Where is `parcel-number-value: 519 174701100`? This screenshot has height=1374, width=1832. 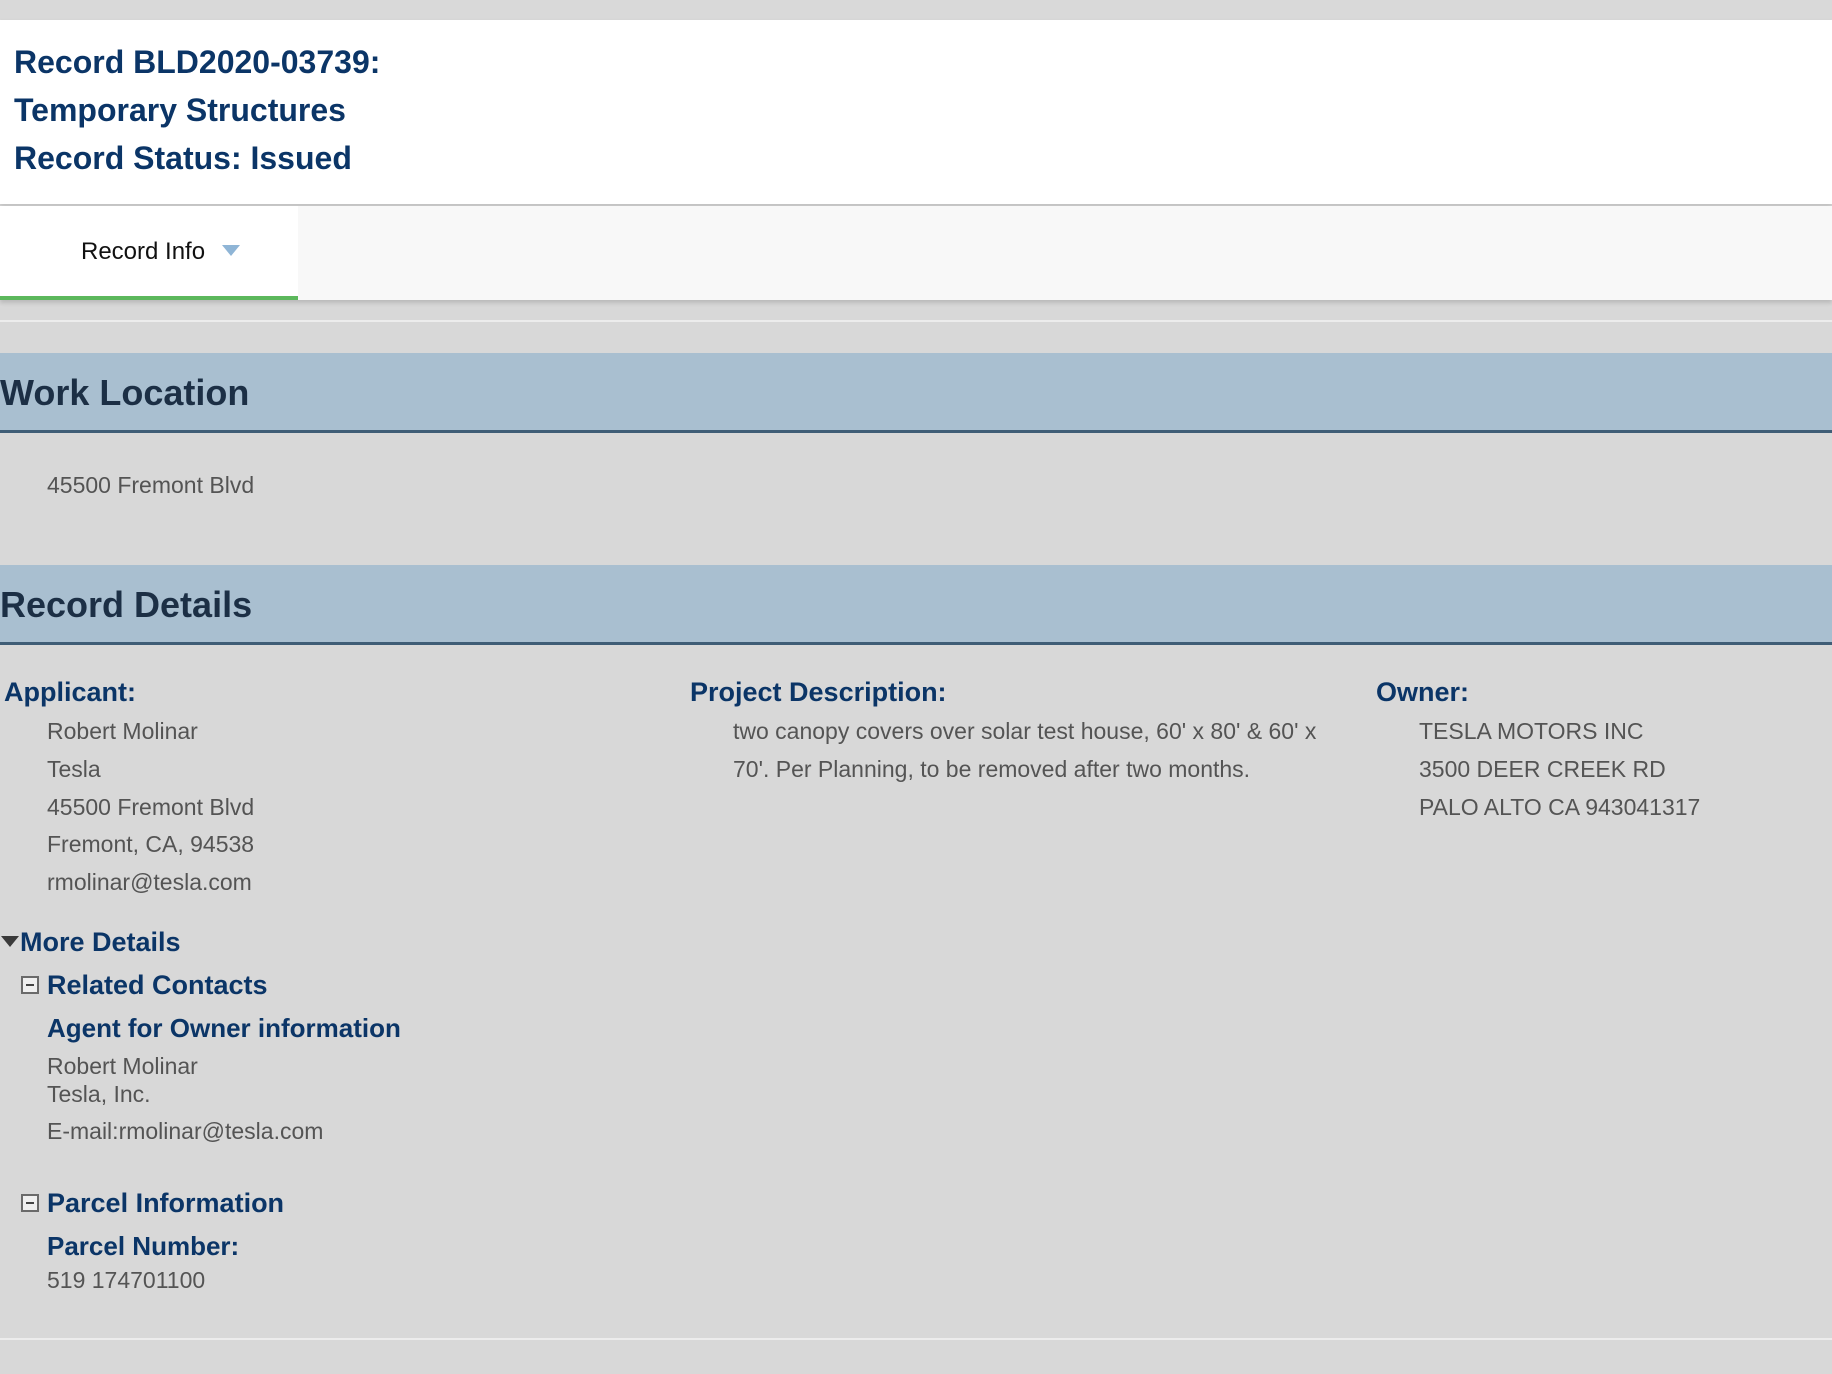 parcel-number-value: 519 174701100 is located at coordinates (126, 1280).